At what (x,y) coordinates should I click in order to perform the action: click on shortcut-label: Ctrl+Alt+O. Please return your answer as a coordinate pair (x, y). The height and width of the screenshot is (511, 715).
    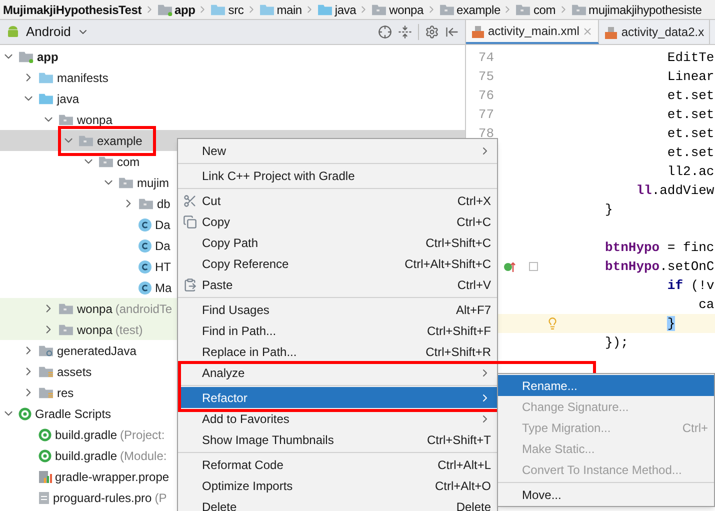
    Looking at the image, I should click on (462, 486).